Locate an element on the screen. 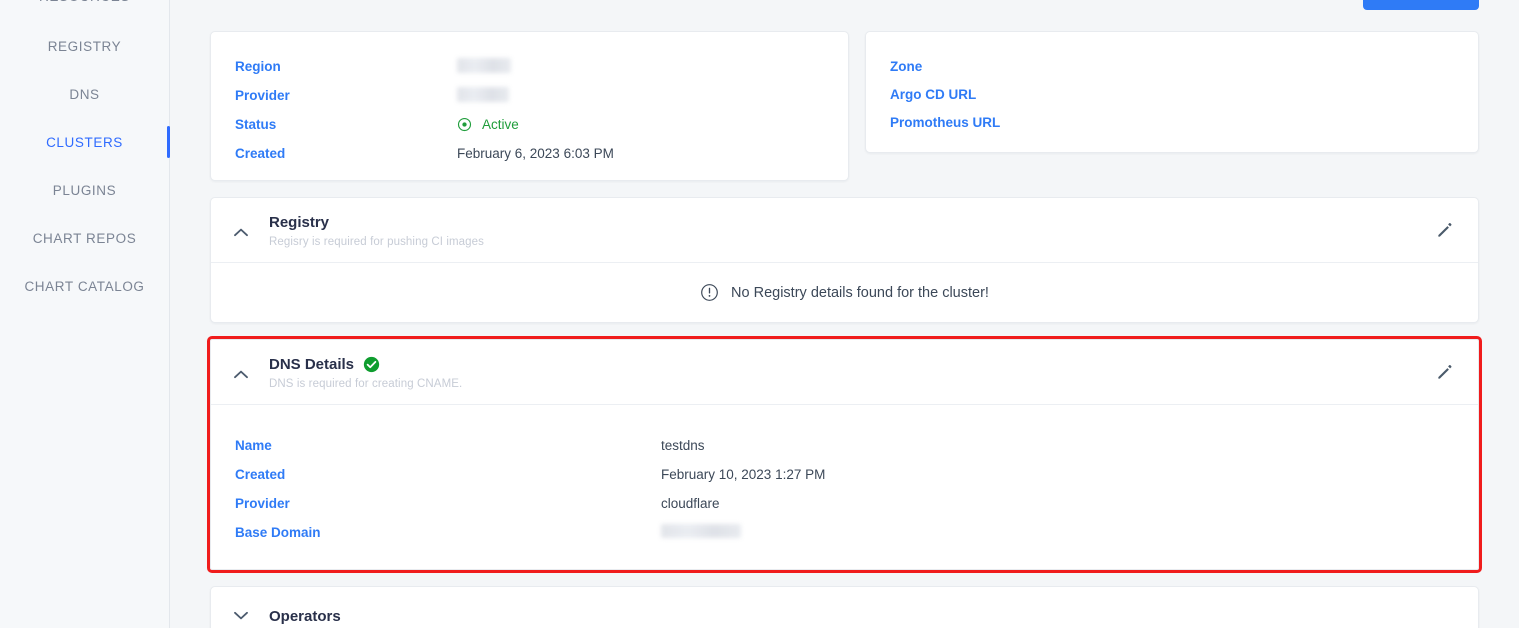 Image resolution: width=1519 pixels, height=628 pixels. operators-section: Operators is located at coordinates (844, 607).